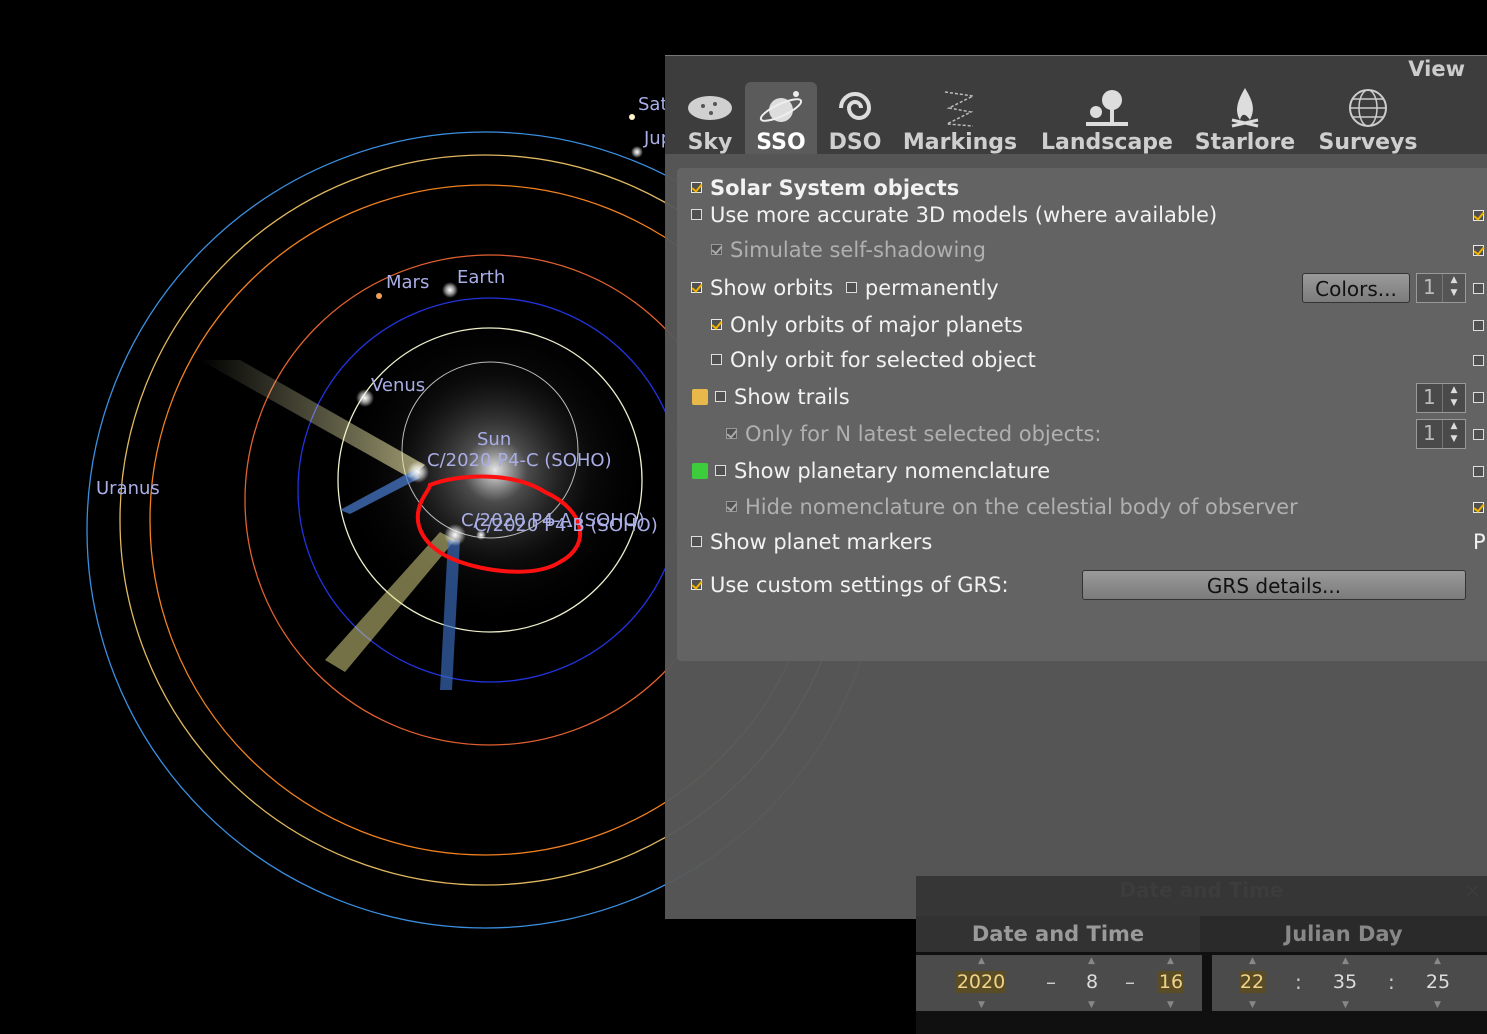 This screenshot has width=1487, height=1034. Describe the element at coordinates (710, 108) in the screenshot. I see `sky-icon` at that location.